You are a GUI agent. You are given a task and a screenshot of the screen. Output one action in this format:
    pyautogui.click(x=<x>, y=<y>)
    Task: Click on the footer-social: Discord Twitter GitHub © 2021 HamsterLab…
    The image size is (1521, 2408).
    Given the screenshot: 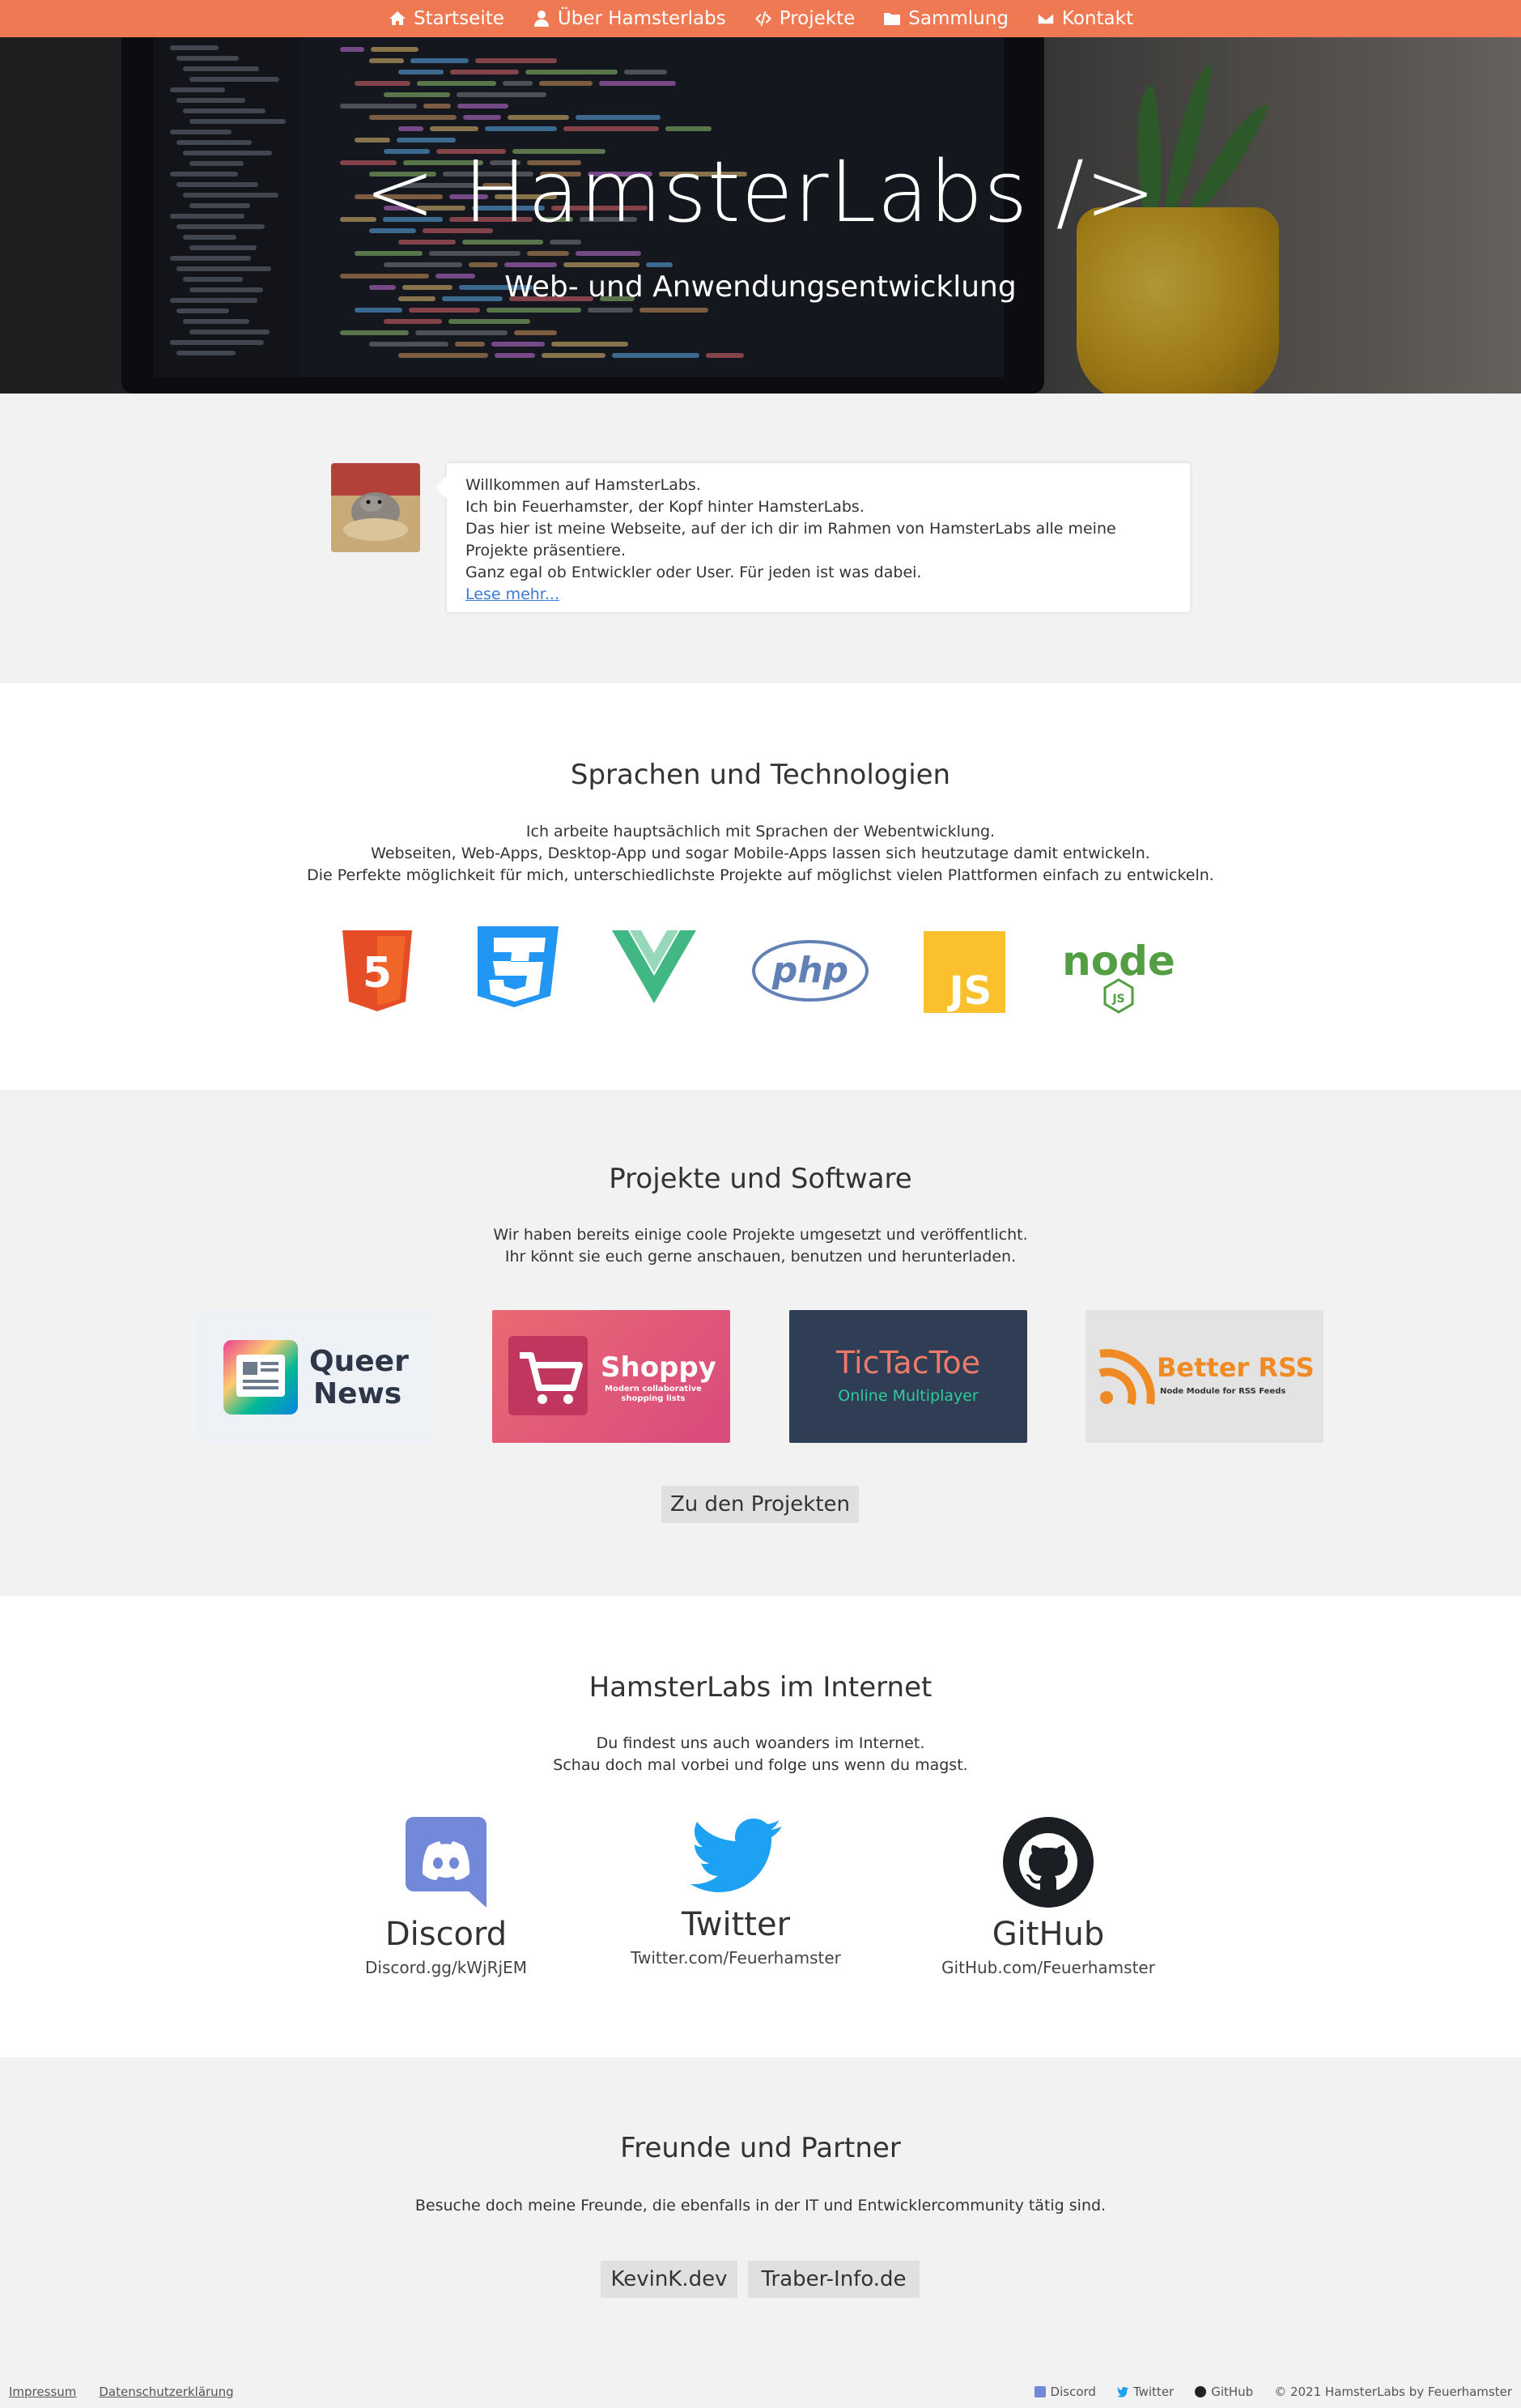 What is the action you would take?
    pyautogui.click(x=1273, y=2392)
    